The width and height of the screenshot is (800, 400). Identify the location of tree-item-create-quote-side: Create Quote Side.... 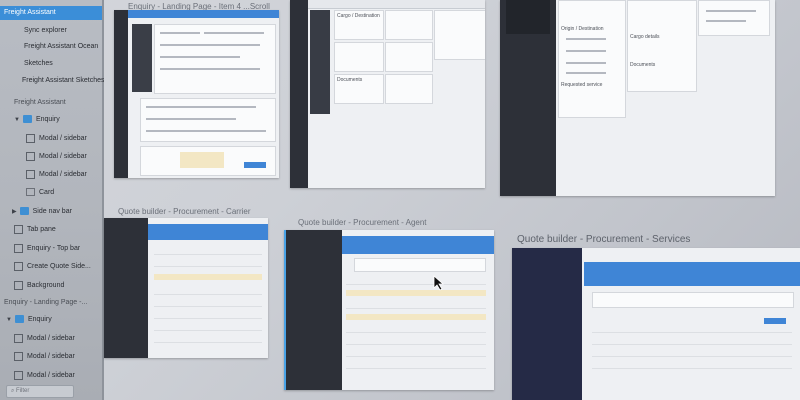
(52, 267).